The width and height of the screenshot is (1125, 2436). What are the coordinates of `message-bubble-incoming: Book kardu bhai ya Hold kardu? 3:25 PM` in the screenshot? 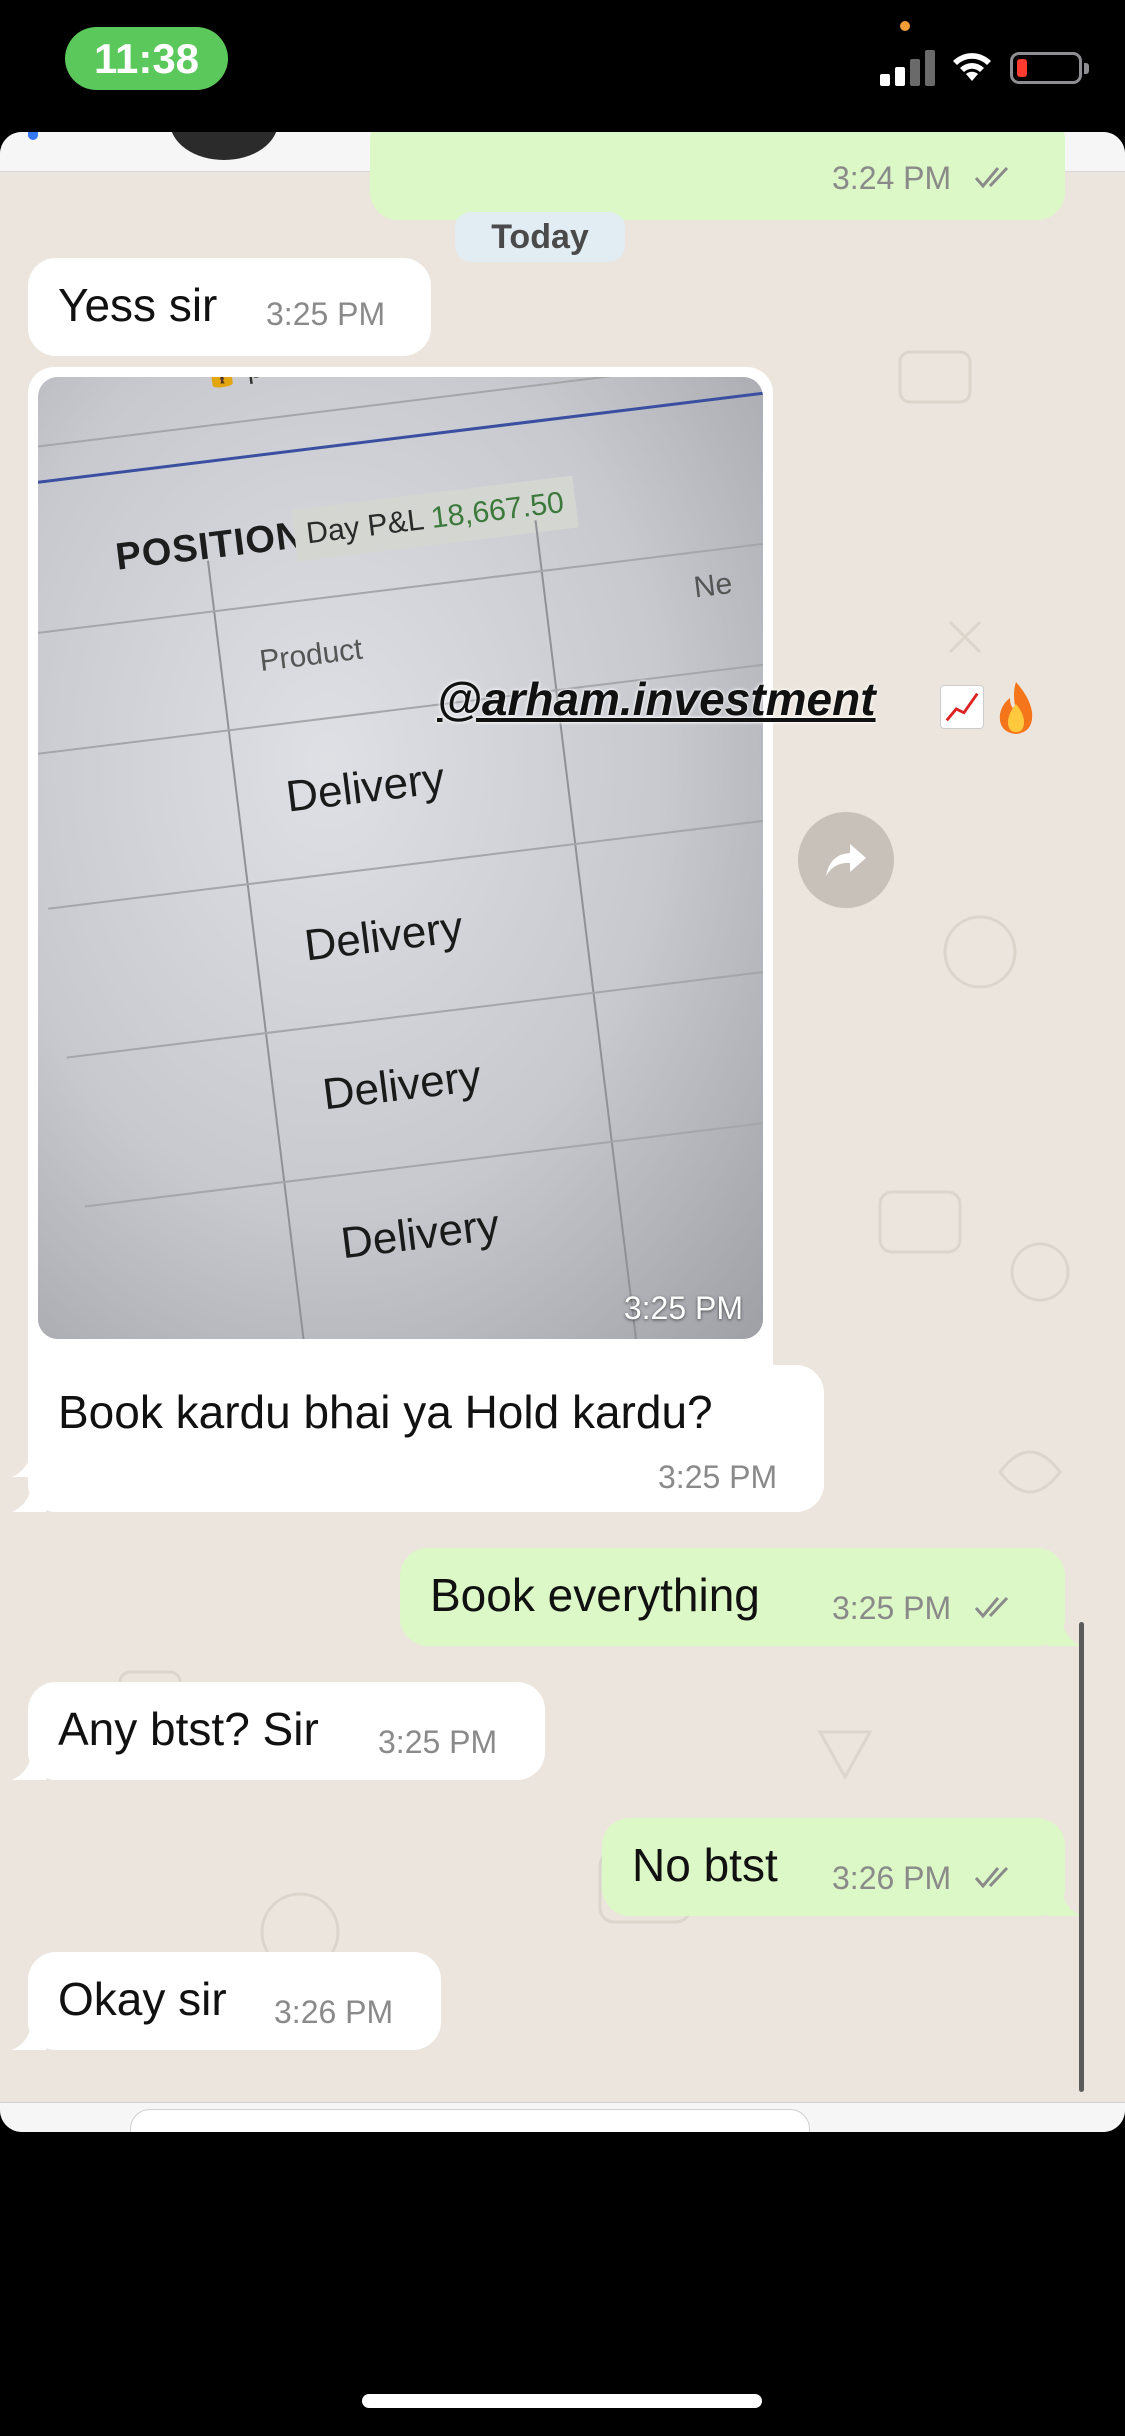 It's located at (418, 1438).